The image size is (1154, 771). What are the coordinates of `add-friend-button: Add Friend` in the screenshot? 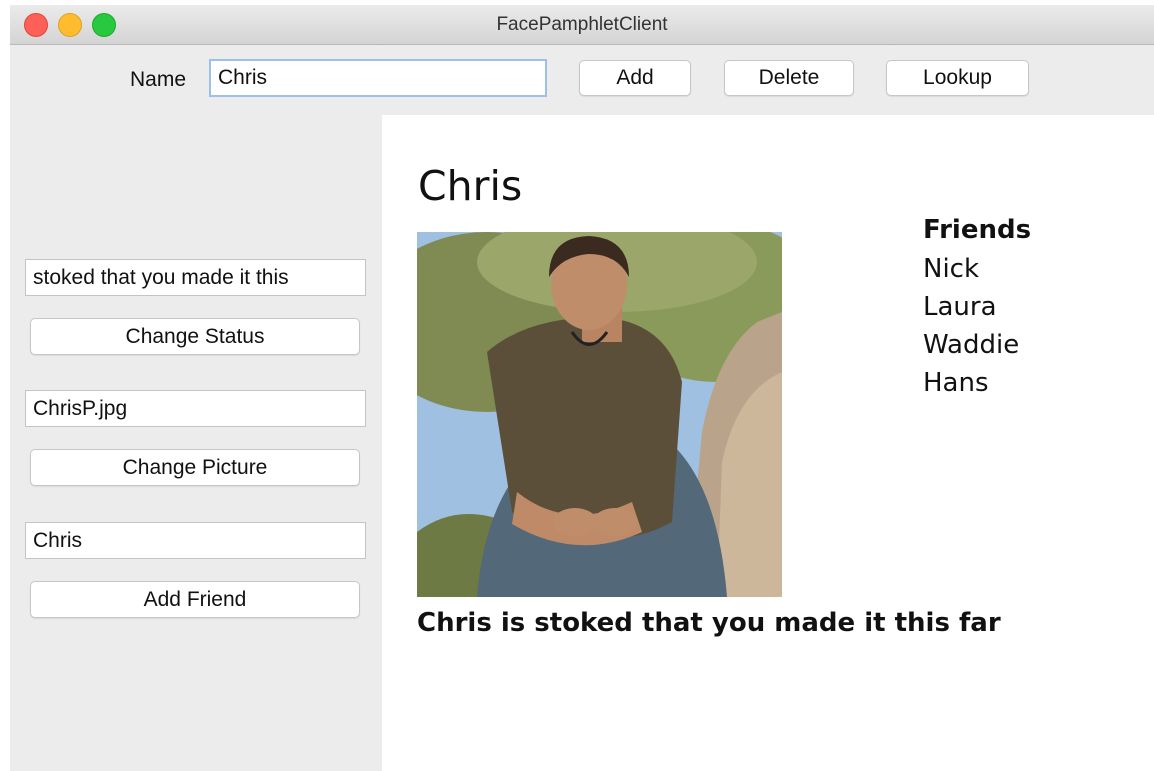 It's located at (195, 599).